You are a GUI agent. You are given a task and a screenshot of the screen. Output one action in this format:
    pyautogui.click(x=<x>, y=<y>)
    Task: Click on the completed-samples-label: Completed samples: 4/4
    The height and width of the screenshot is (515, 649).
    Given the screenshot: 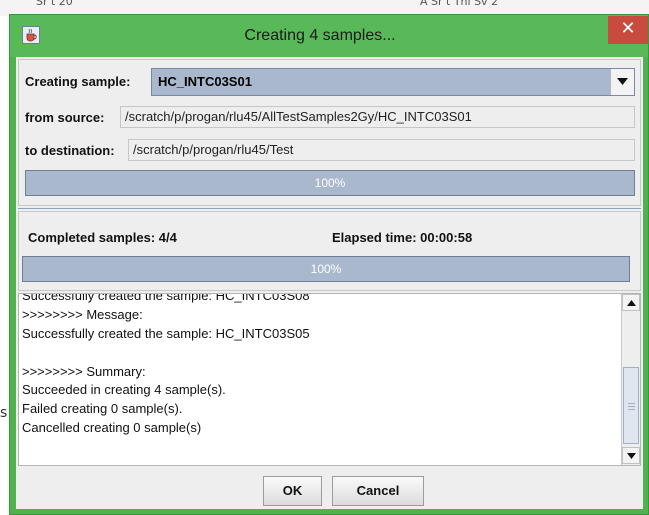 What is the action you would take?
    pyautogui.click(x=102, y=237)
    